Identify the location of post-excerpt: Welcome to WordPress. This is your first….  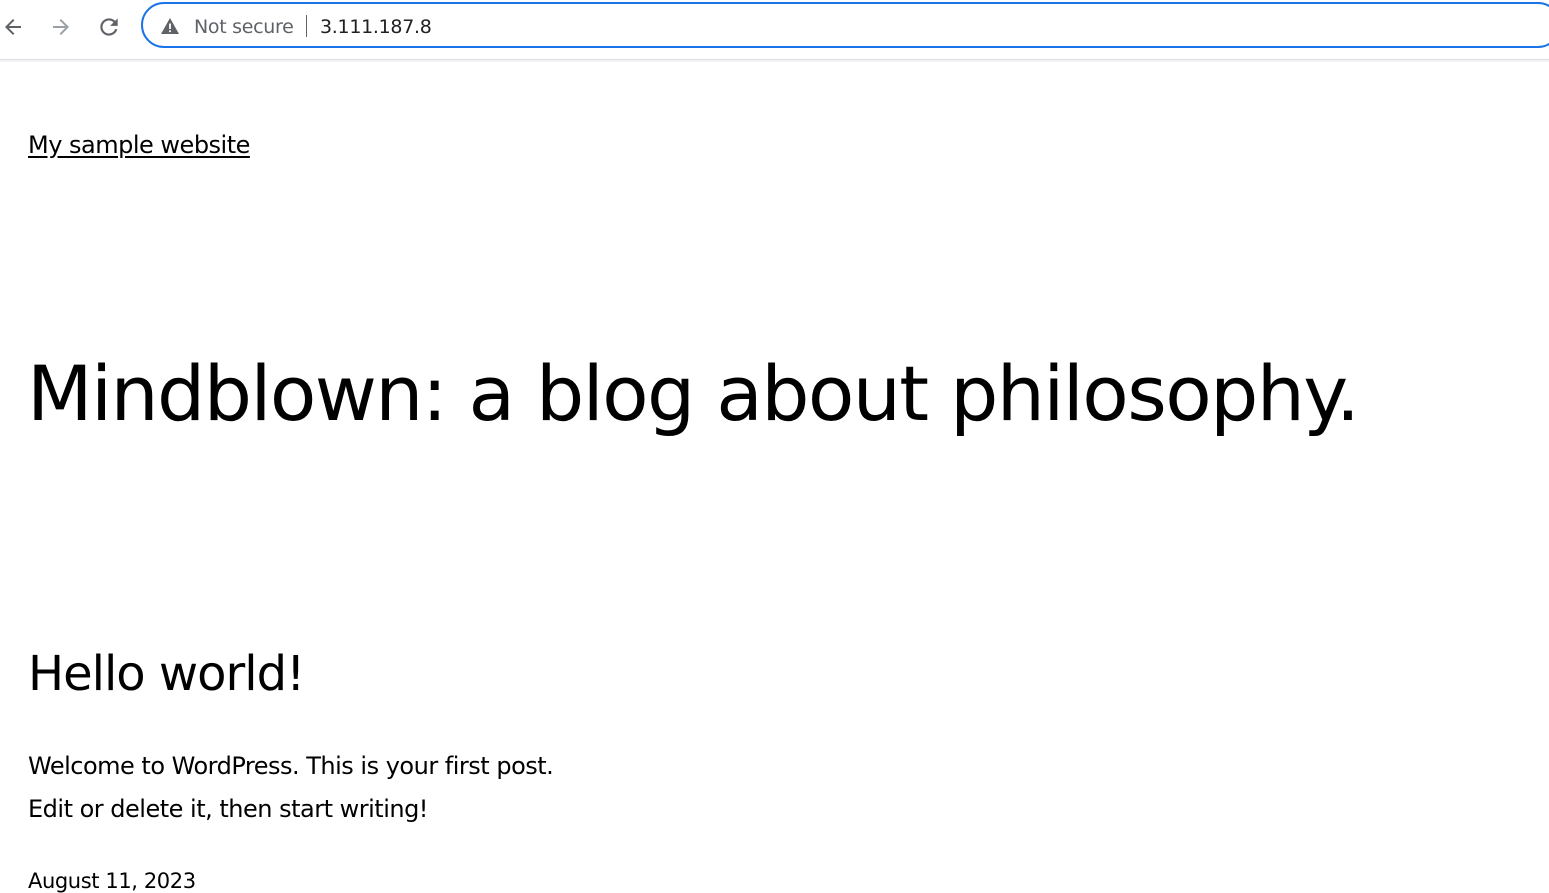
(291, 788).